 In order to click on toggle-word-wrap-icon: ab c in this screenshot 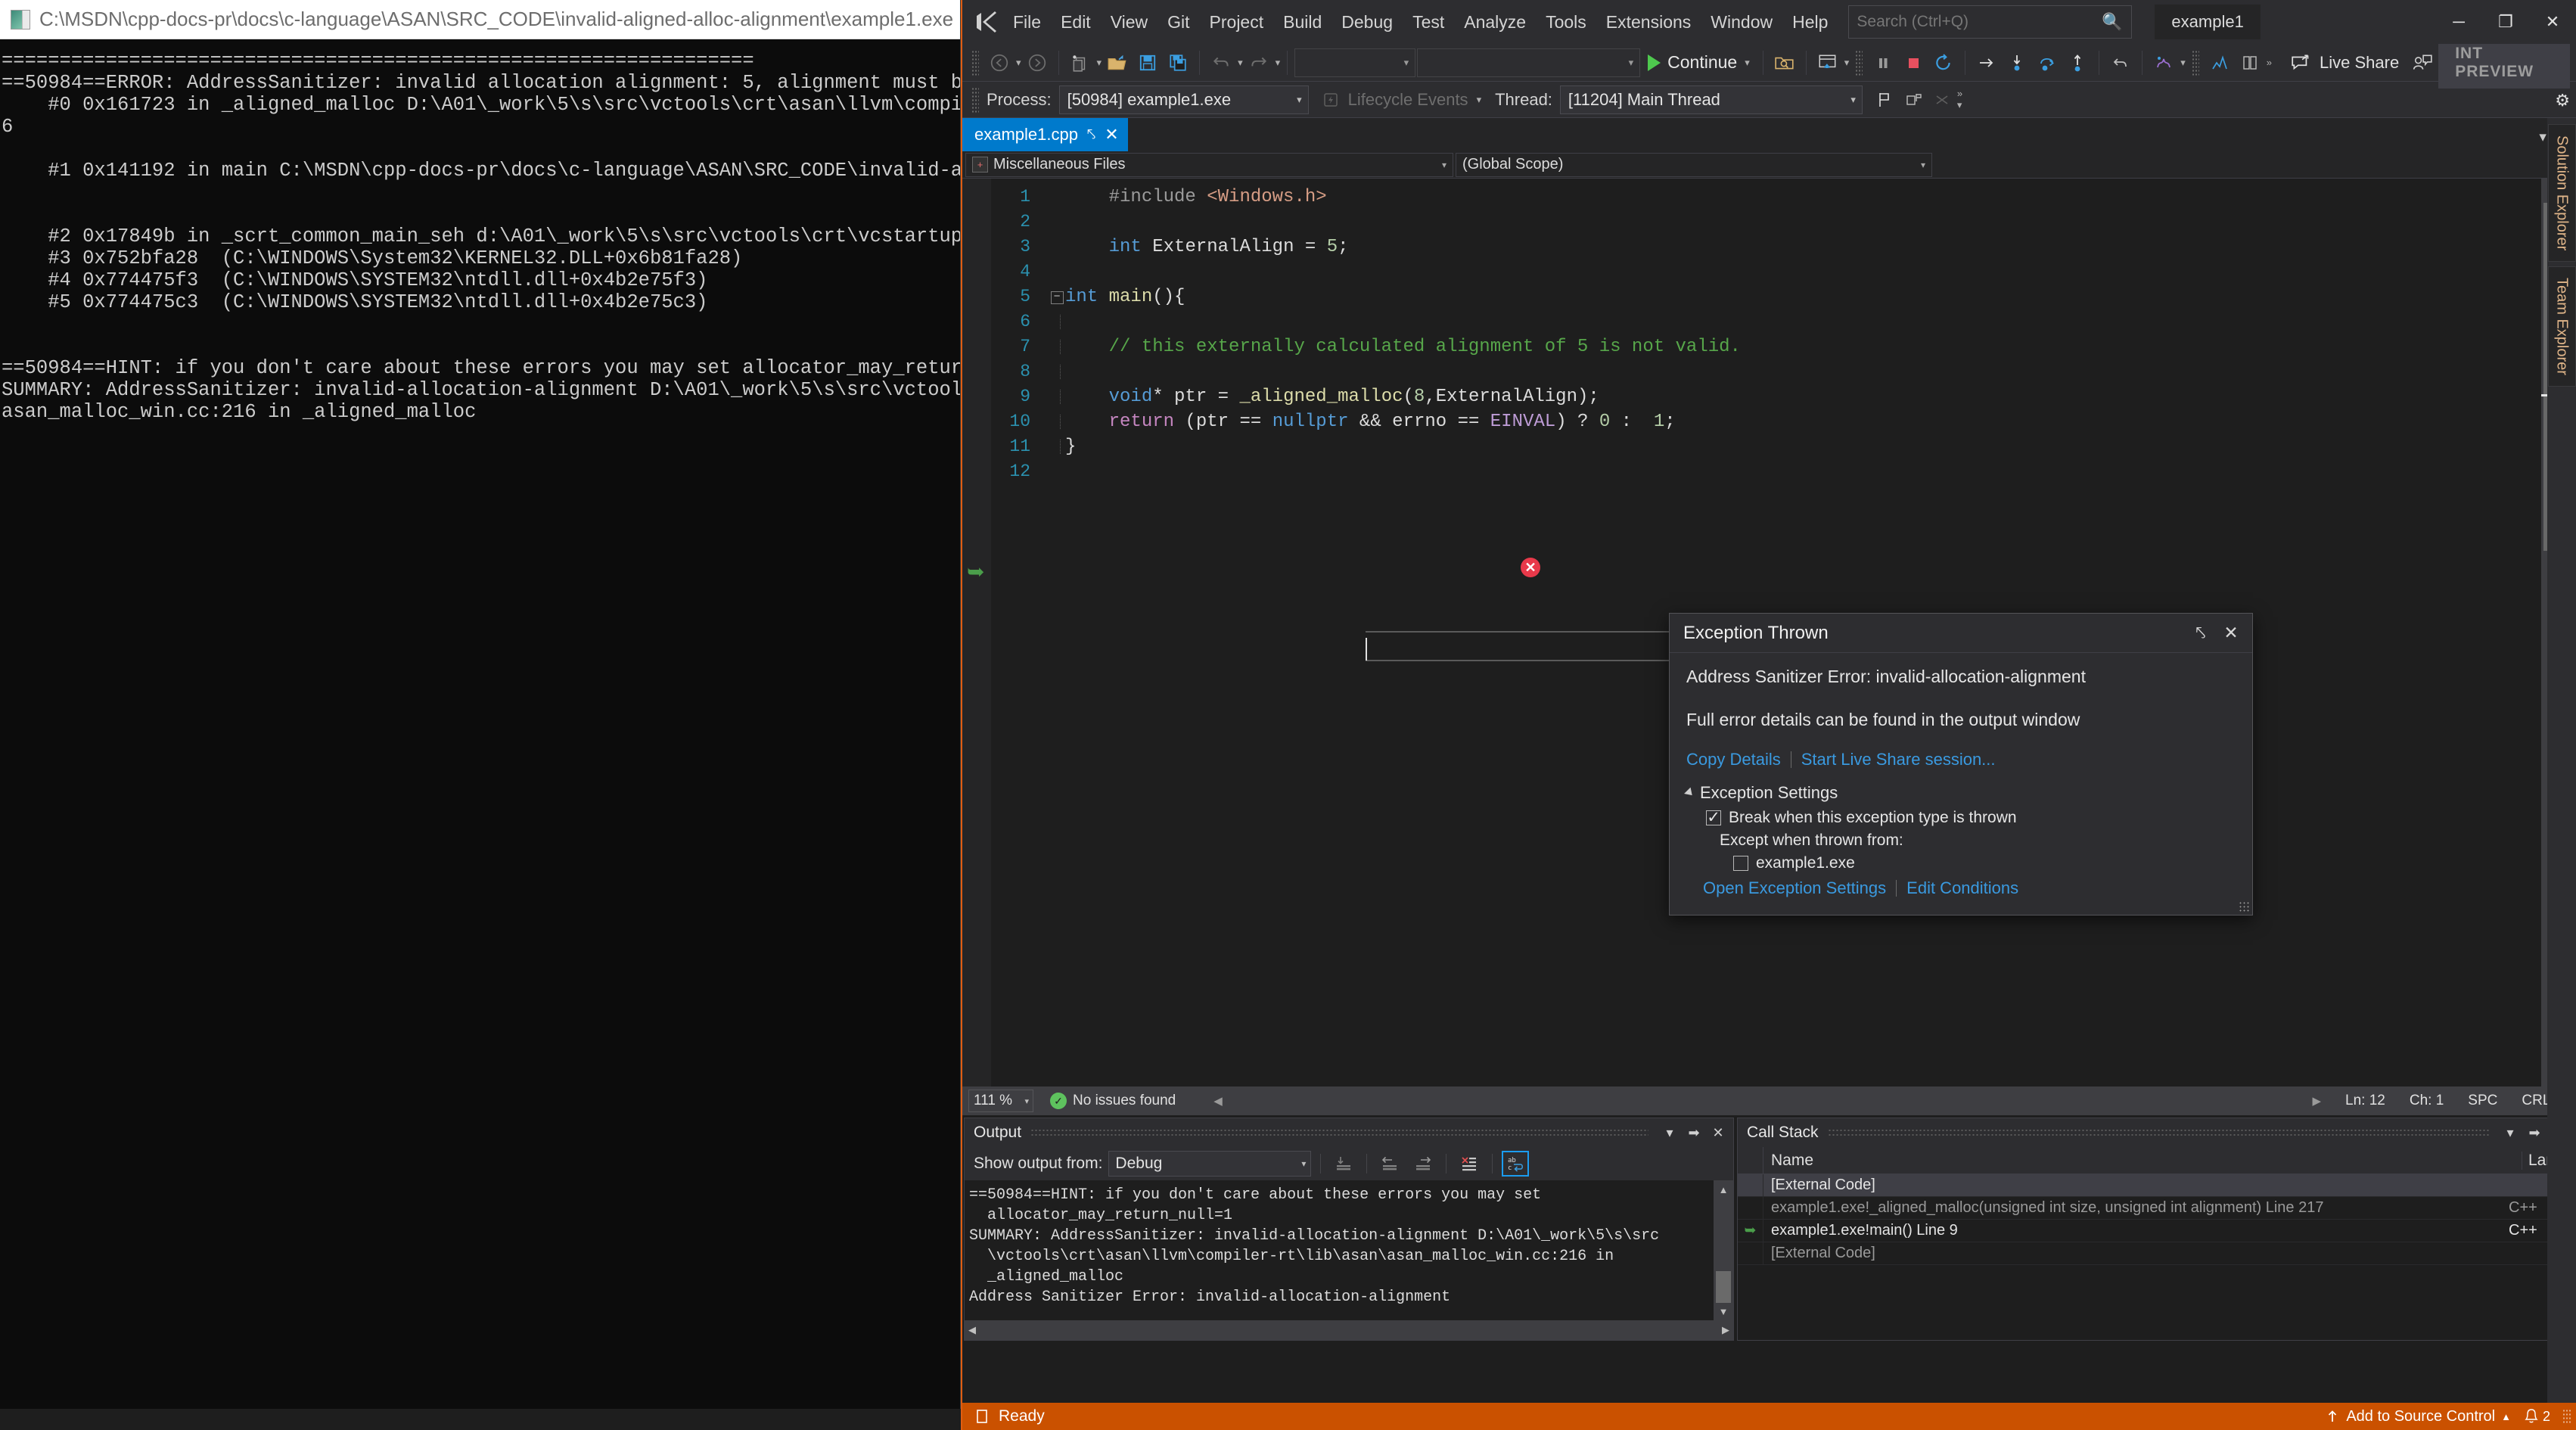, I will do `click(1516, 1164)`.